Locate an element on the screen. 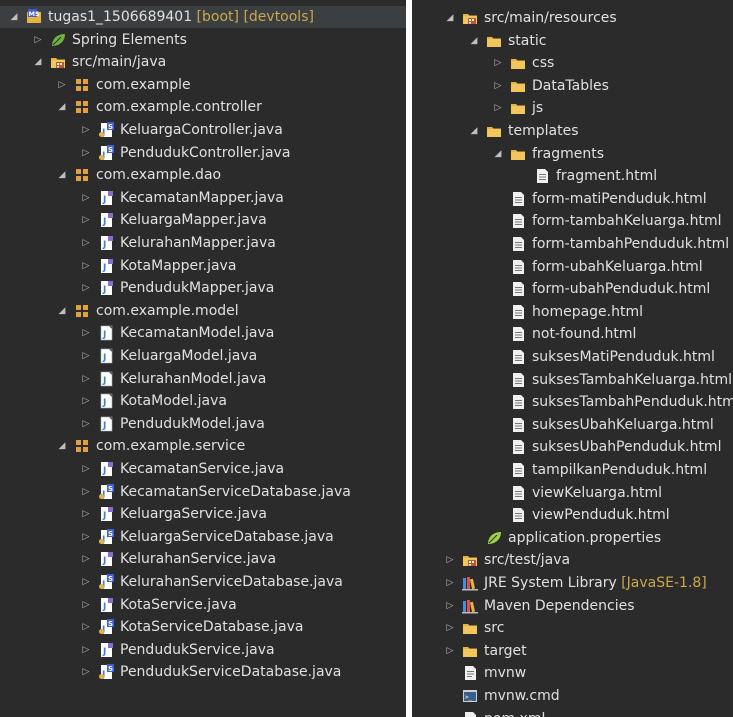  tree-item: form-tambahPenduduk.html is located at coordinates (572, 244).